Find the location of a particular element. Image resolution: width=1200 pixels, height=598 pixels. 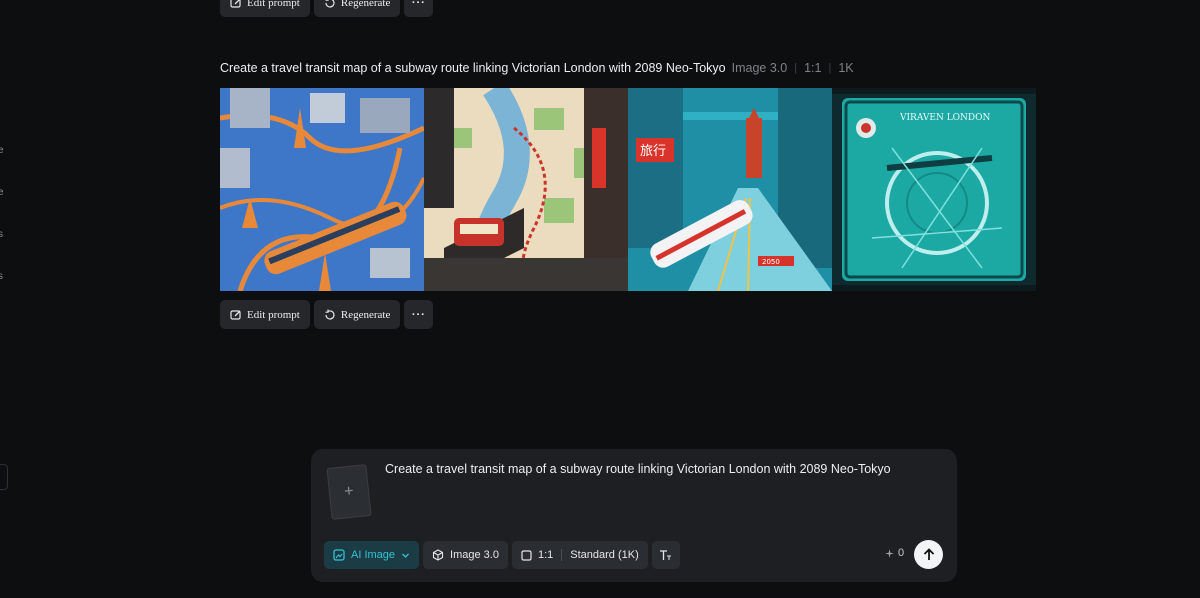

year-marker-text: 2050 is located at coordinates (771, 262).